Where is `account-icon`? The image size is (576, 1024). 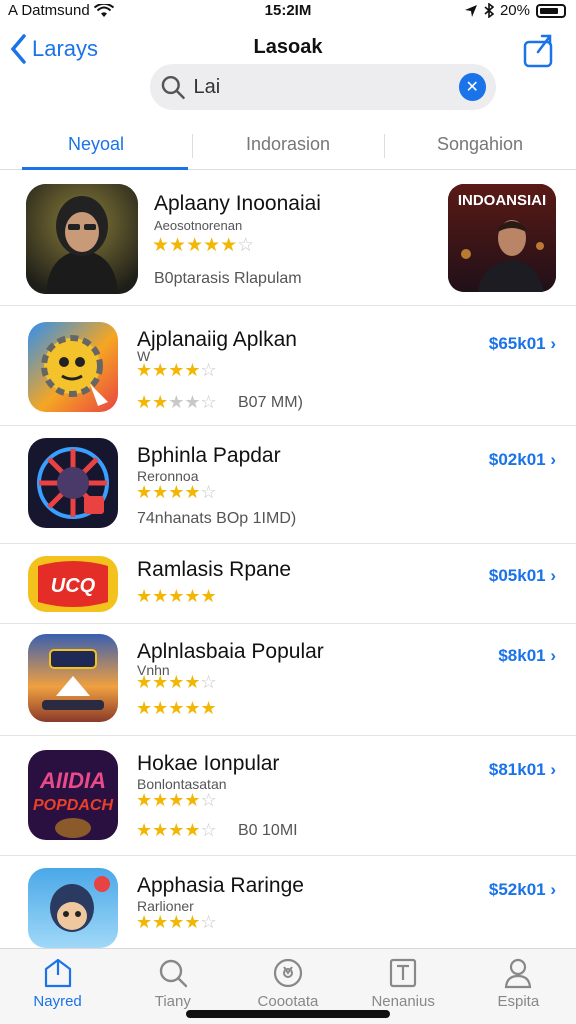
account-icon is located at coordinates (518, 973).